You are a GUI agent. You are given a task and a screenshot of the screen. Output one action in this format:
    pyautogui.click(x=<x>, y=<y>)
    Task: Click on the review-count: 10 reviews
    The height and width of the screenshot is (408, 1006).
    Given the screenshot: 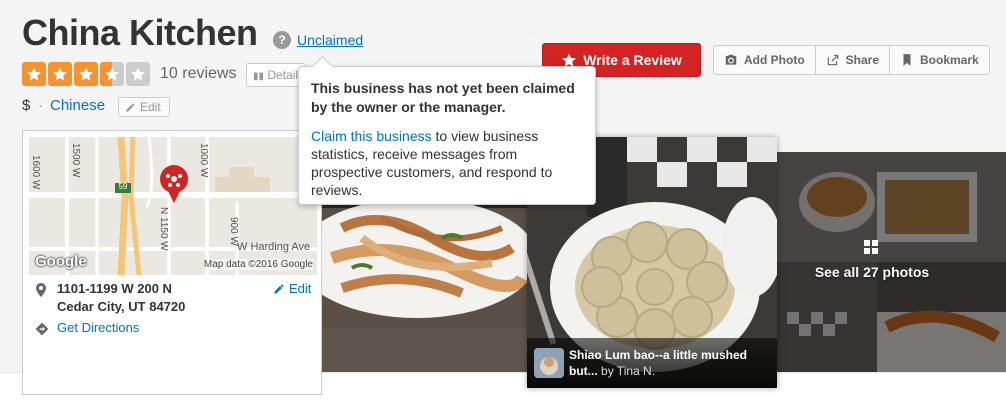 What is the action you would take?
    pyautogui.click(x=198, y=74)
    